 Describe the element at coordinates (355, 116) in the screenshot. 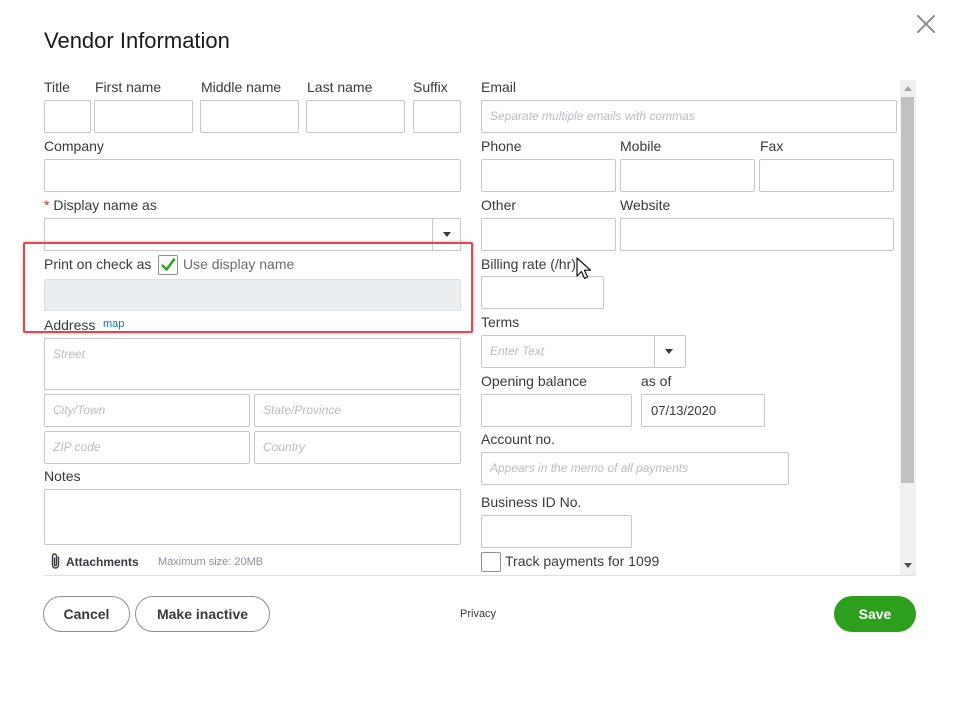

I see `last-name-field` at that location.